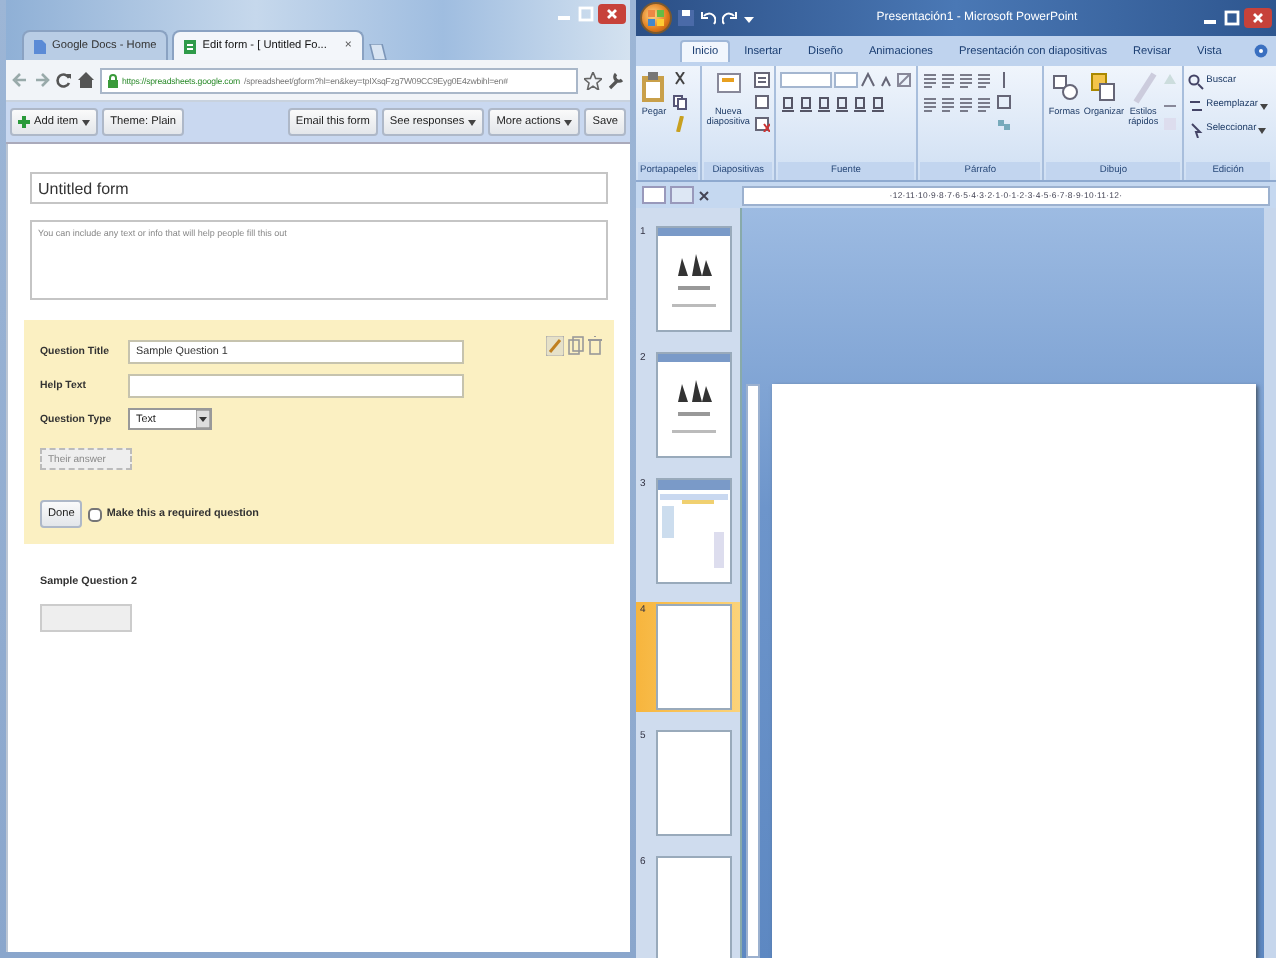 This screenshot has height=958, width=1276. I want to click on grow-font-icon, so click(867, 80).